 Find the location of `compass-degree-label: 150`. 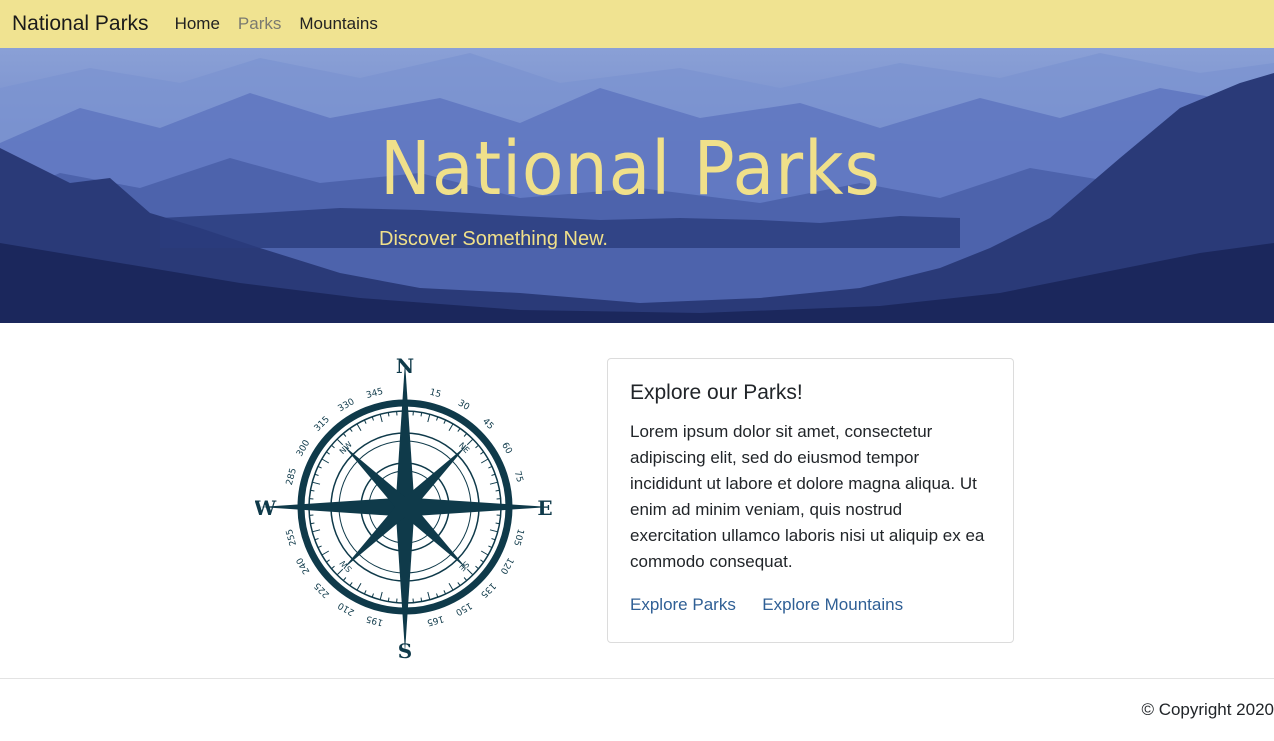

compass-degree-label: 150 is located at coordinates (463, 608).